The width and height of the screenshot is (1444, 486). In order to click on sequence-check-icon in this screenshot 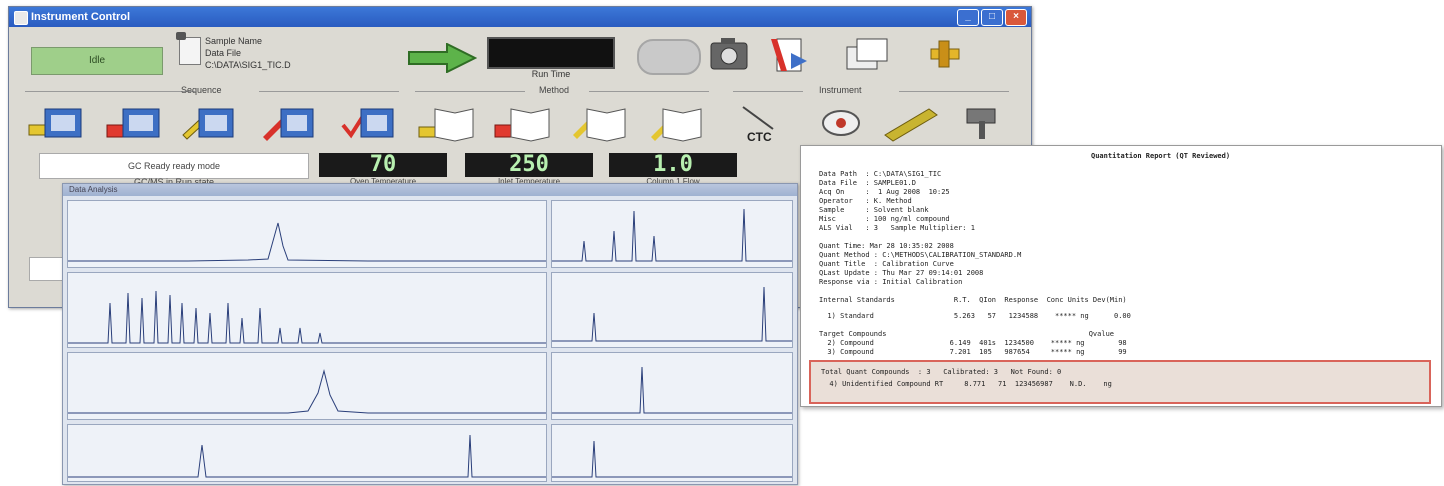, I will do `click(369, 122)`.